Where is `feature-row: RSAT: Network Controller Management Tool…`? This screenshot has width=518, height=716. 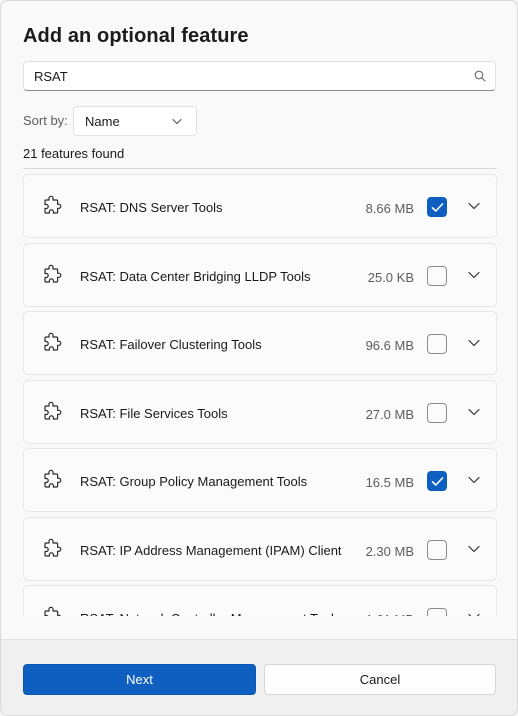
feature-row: RSAT: Network Controller Management Tool… is located at coordinates (260, 600).